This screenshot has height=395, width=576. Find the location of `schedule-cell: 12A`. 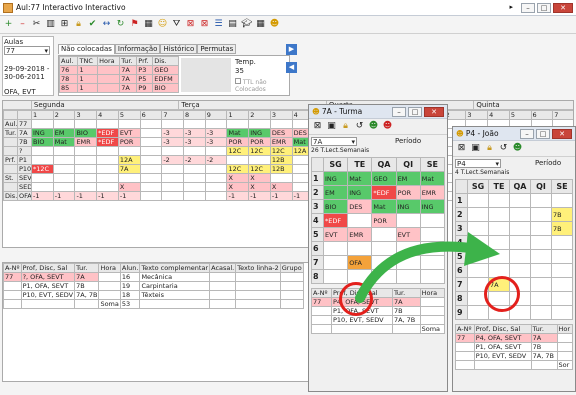

schedule-cell: 12A is located at coordinates (129, 160).